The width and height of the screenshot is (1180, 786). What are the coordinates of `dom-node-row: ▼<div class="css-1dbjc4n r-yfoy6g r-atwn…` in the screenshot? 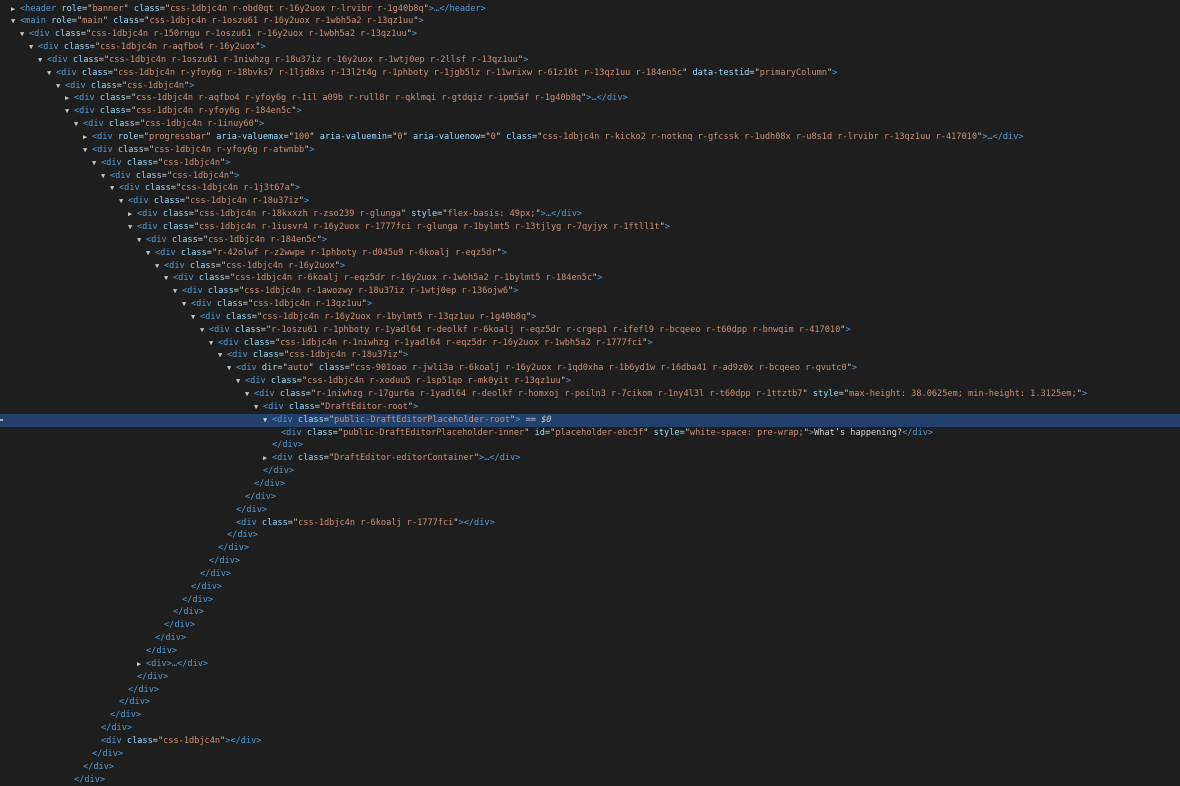 It's located at (590, 150).